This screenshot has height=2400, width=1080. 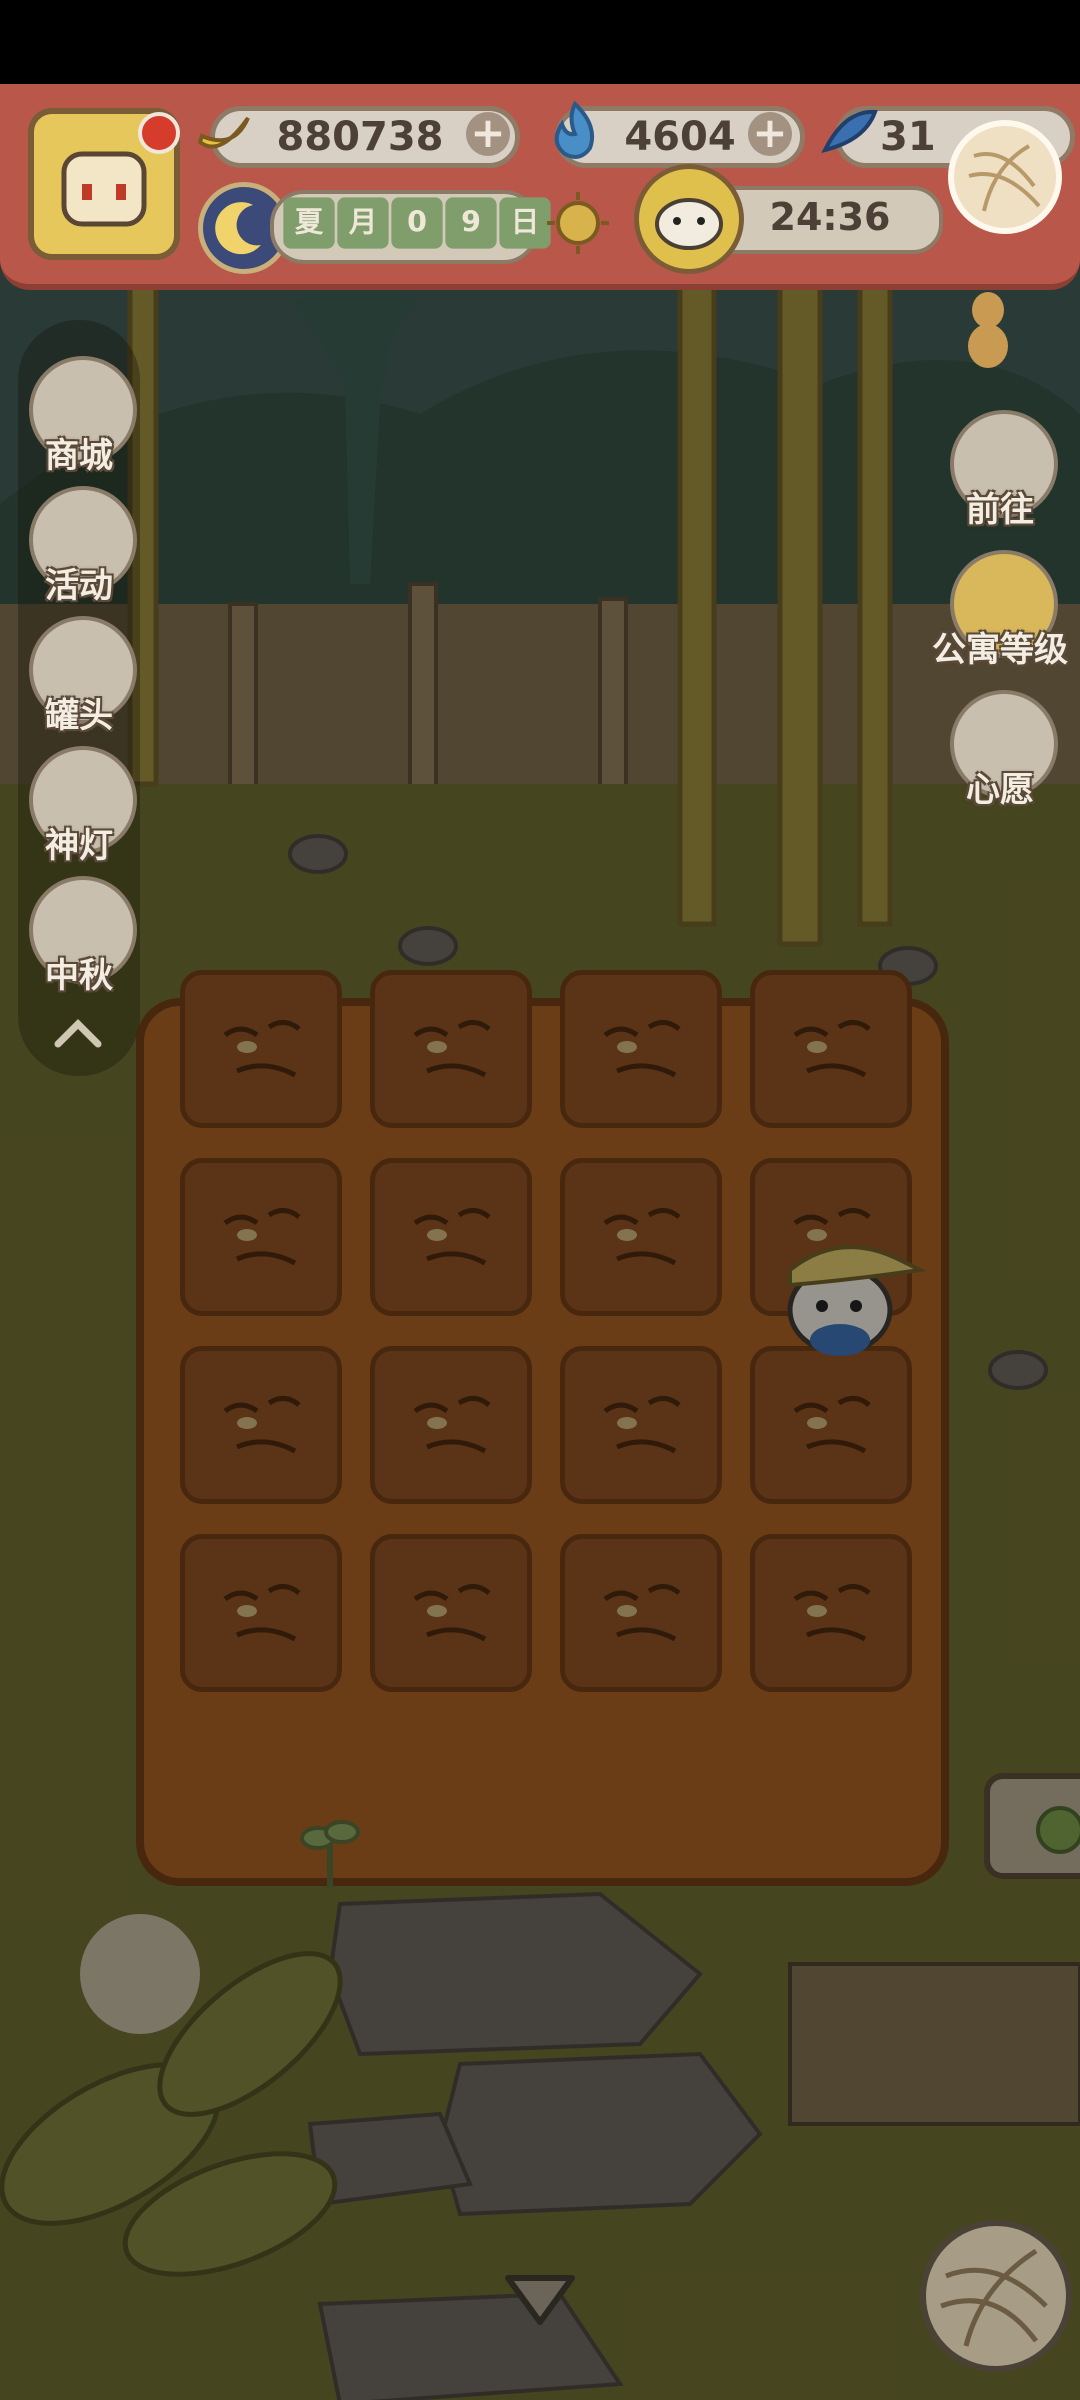 What do you see at coordinates (78, 1032) in the screenshot?
I see `collapse-menu-chevron-up-icon` at bounding box center [78, 1032].